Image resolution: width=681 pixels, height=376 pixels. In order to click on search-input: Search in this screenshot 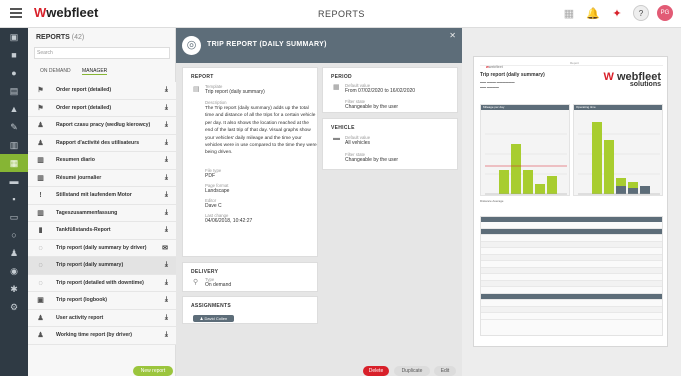, I will do `click(102, 53)`.